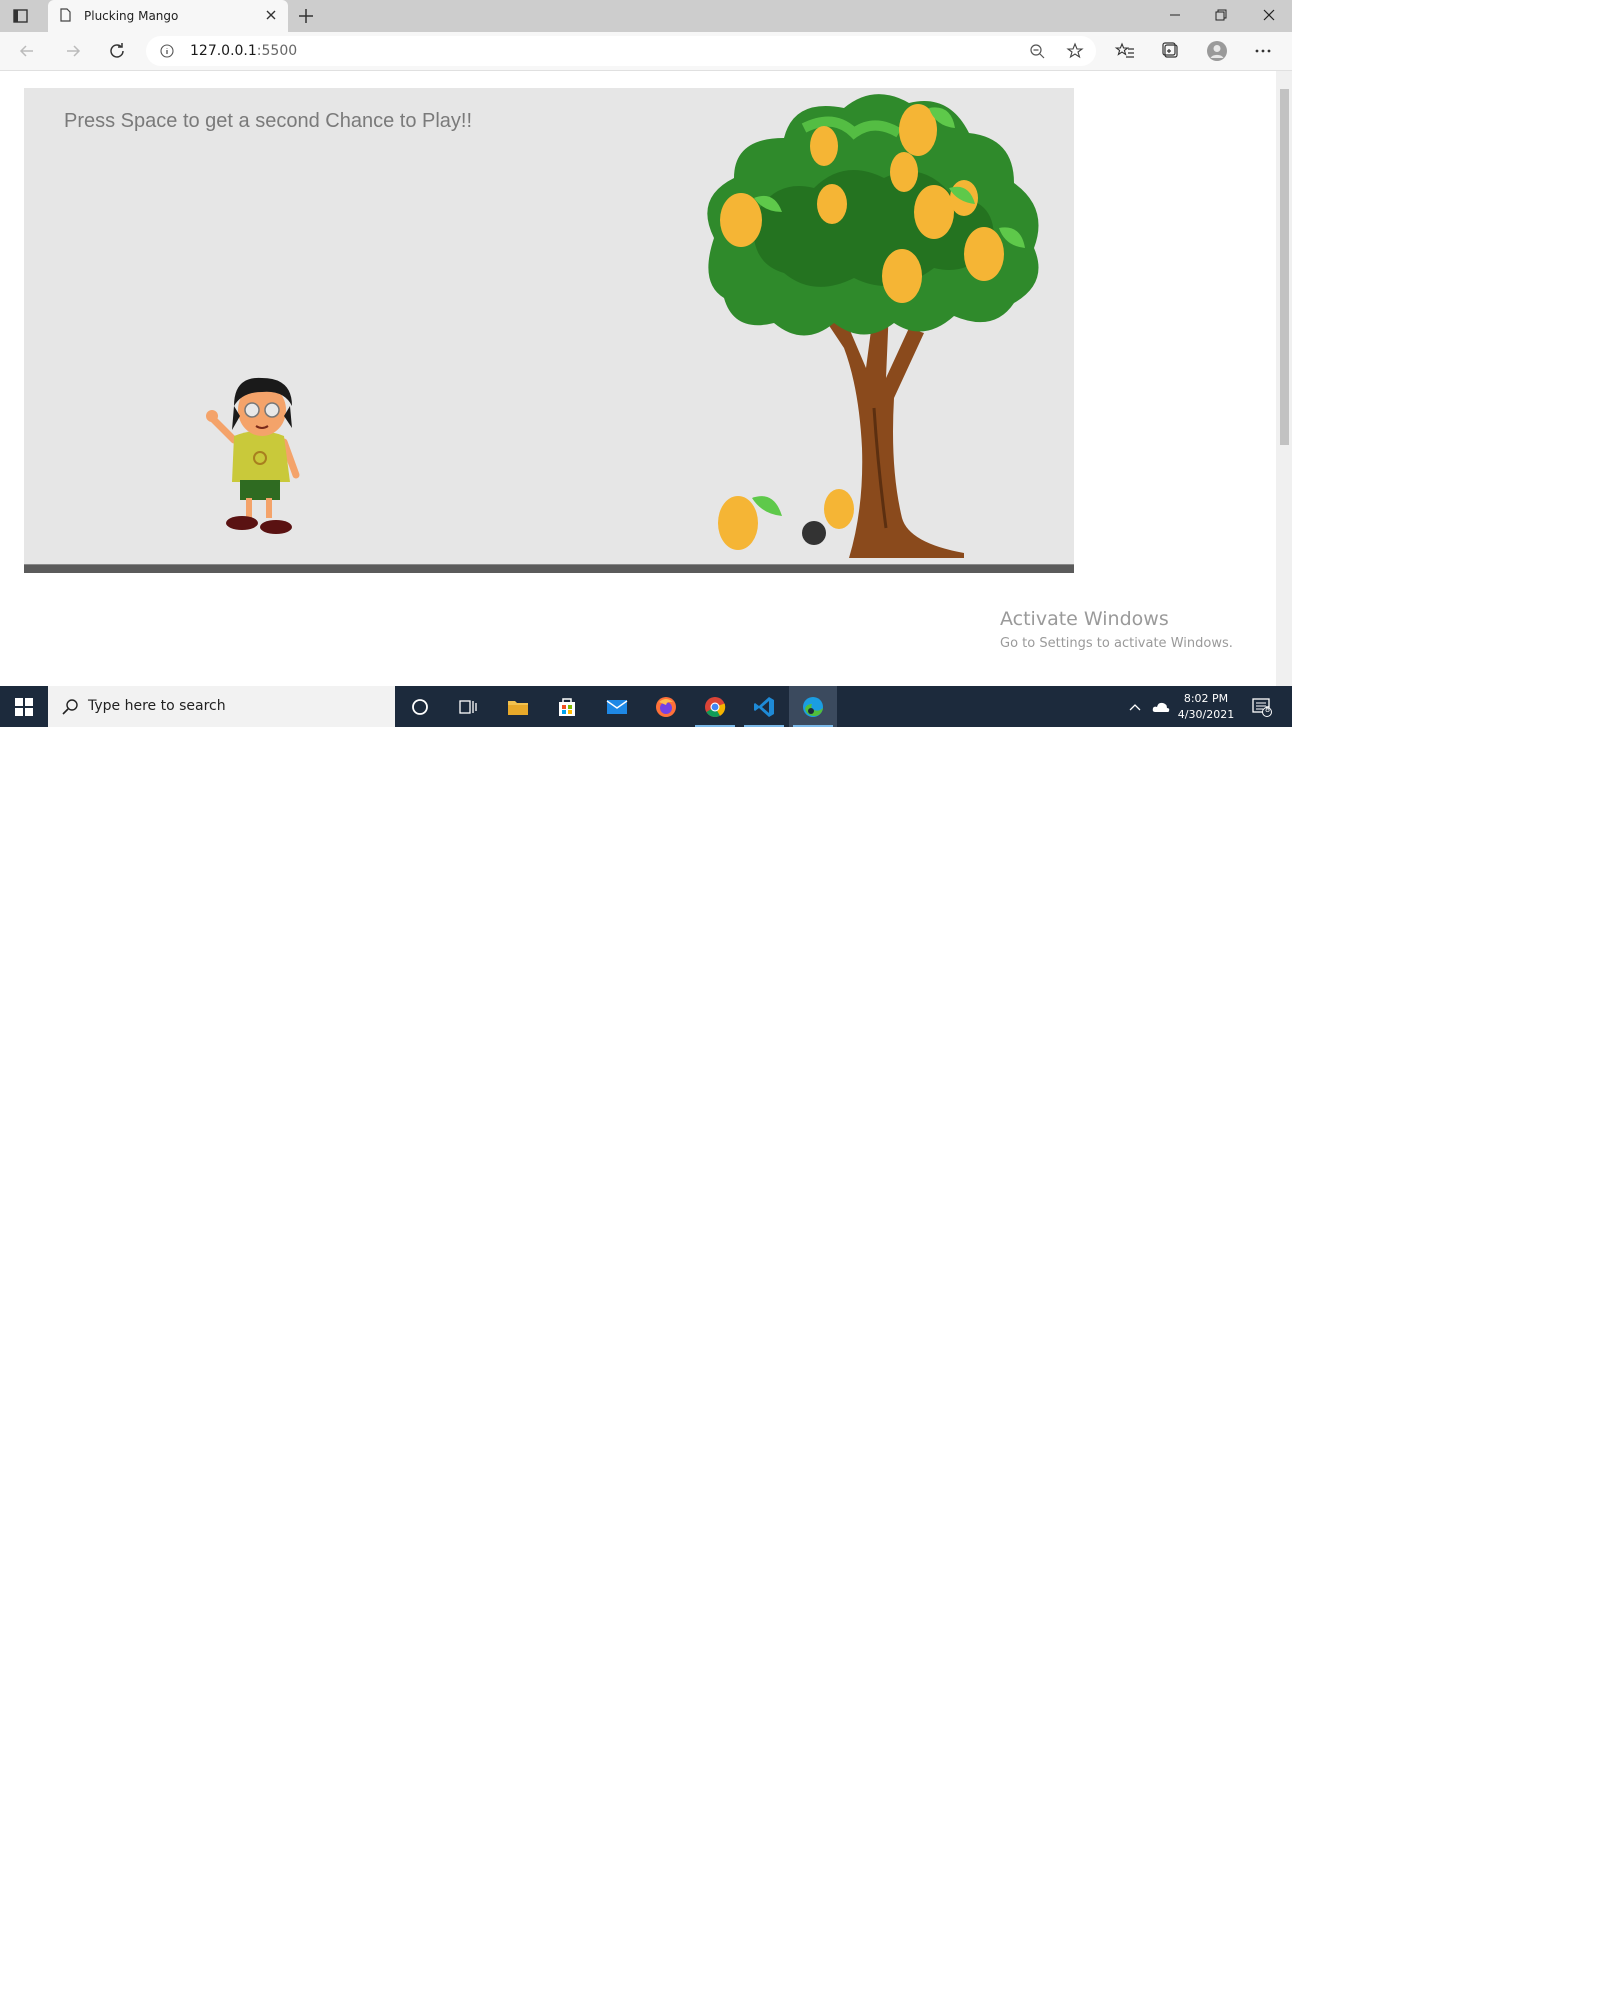 Image resolution: width=1616 pixels, height=2016 pixels. What do you see at coordinates (549, 568) in the screenshot?
I see `ground-bar` at bounding box center [549, 568].